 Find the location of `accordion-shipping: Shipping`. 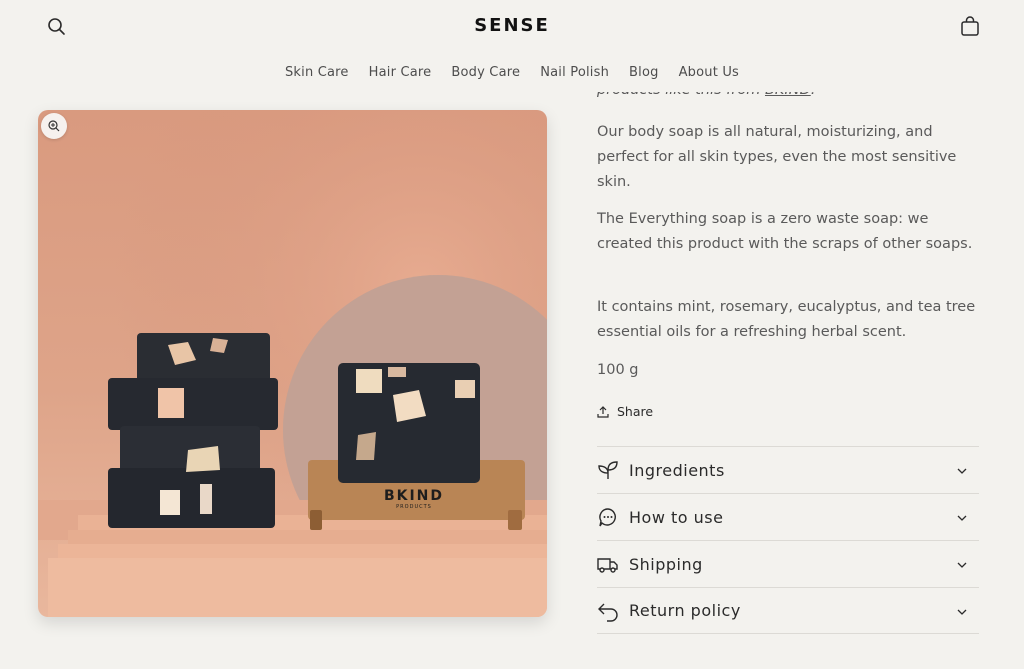

accordion-shipping: Shipping is located at coordinates (788, 563).